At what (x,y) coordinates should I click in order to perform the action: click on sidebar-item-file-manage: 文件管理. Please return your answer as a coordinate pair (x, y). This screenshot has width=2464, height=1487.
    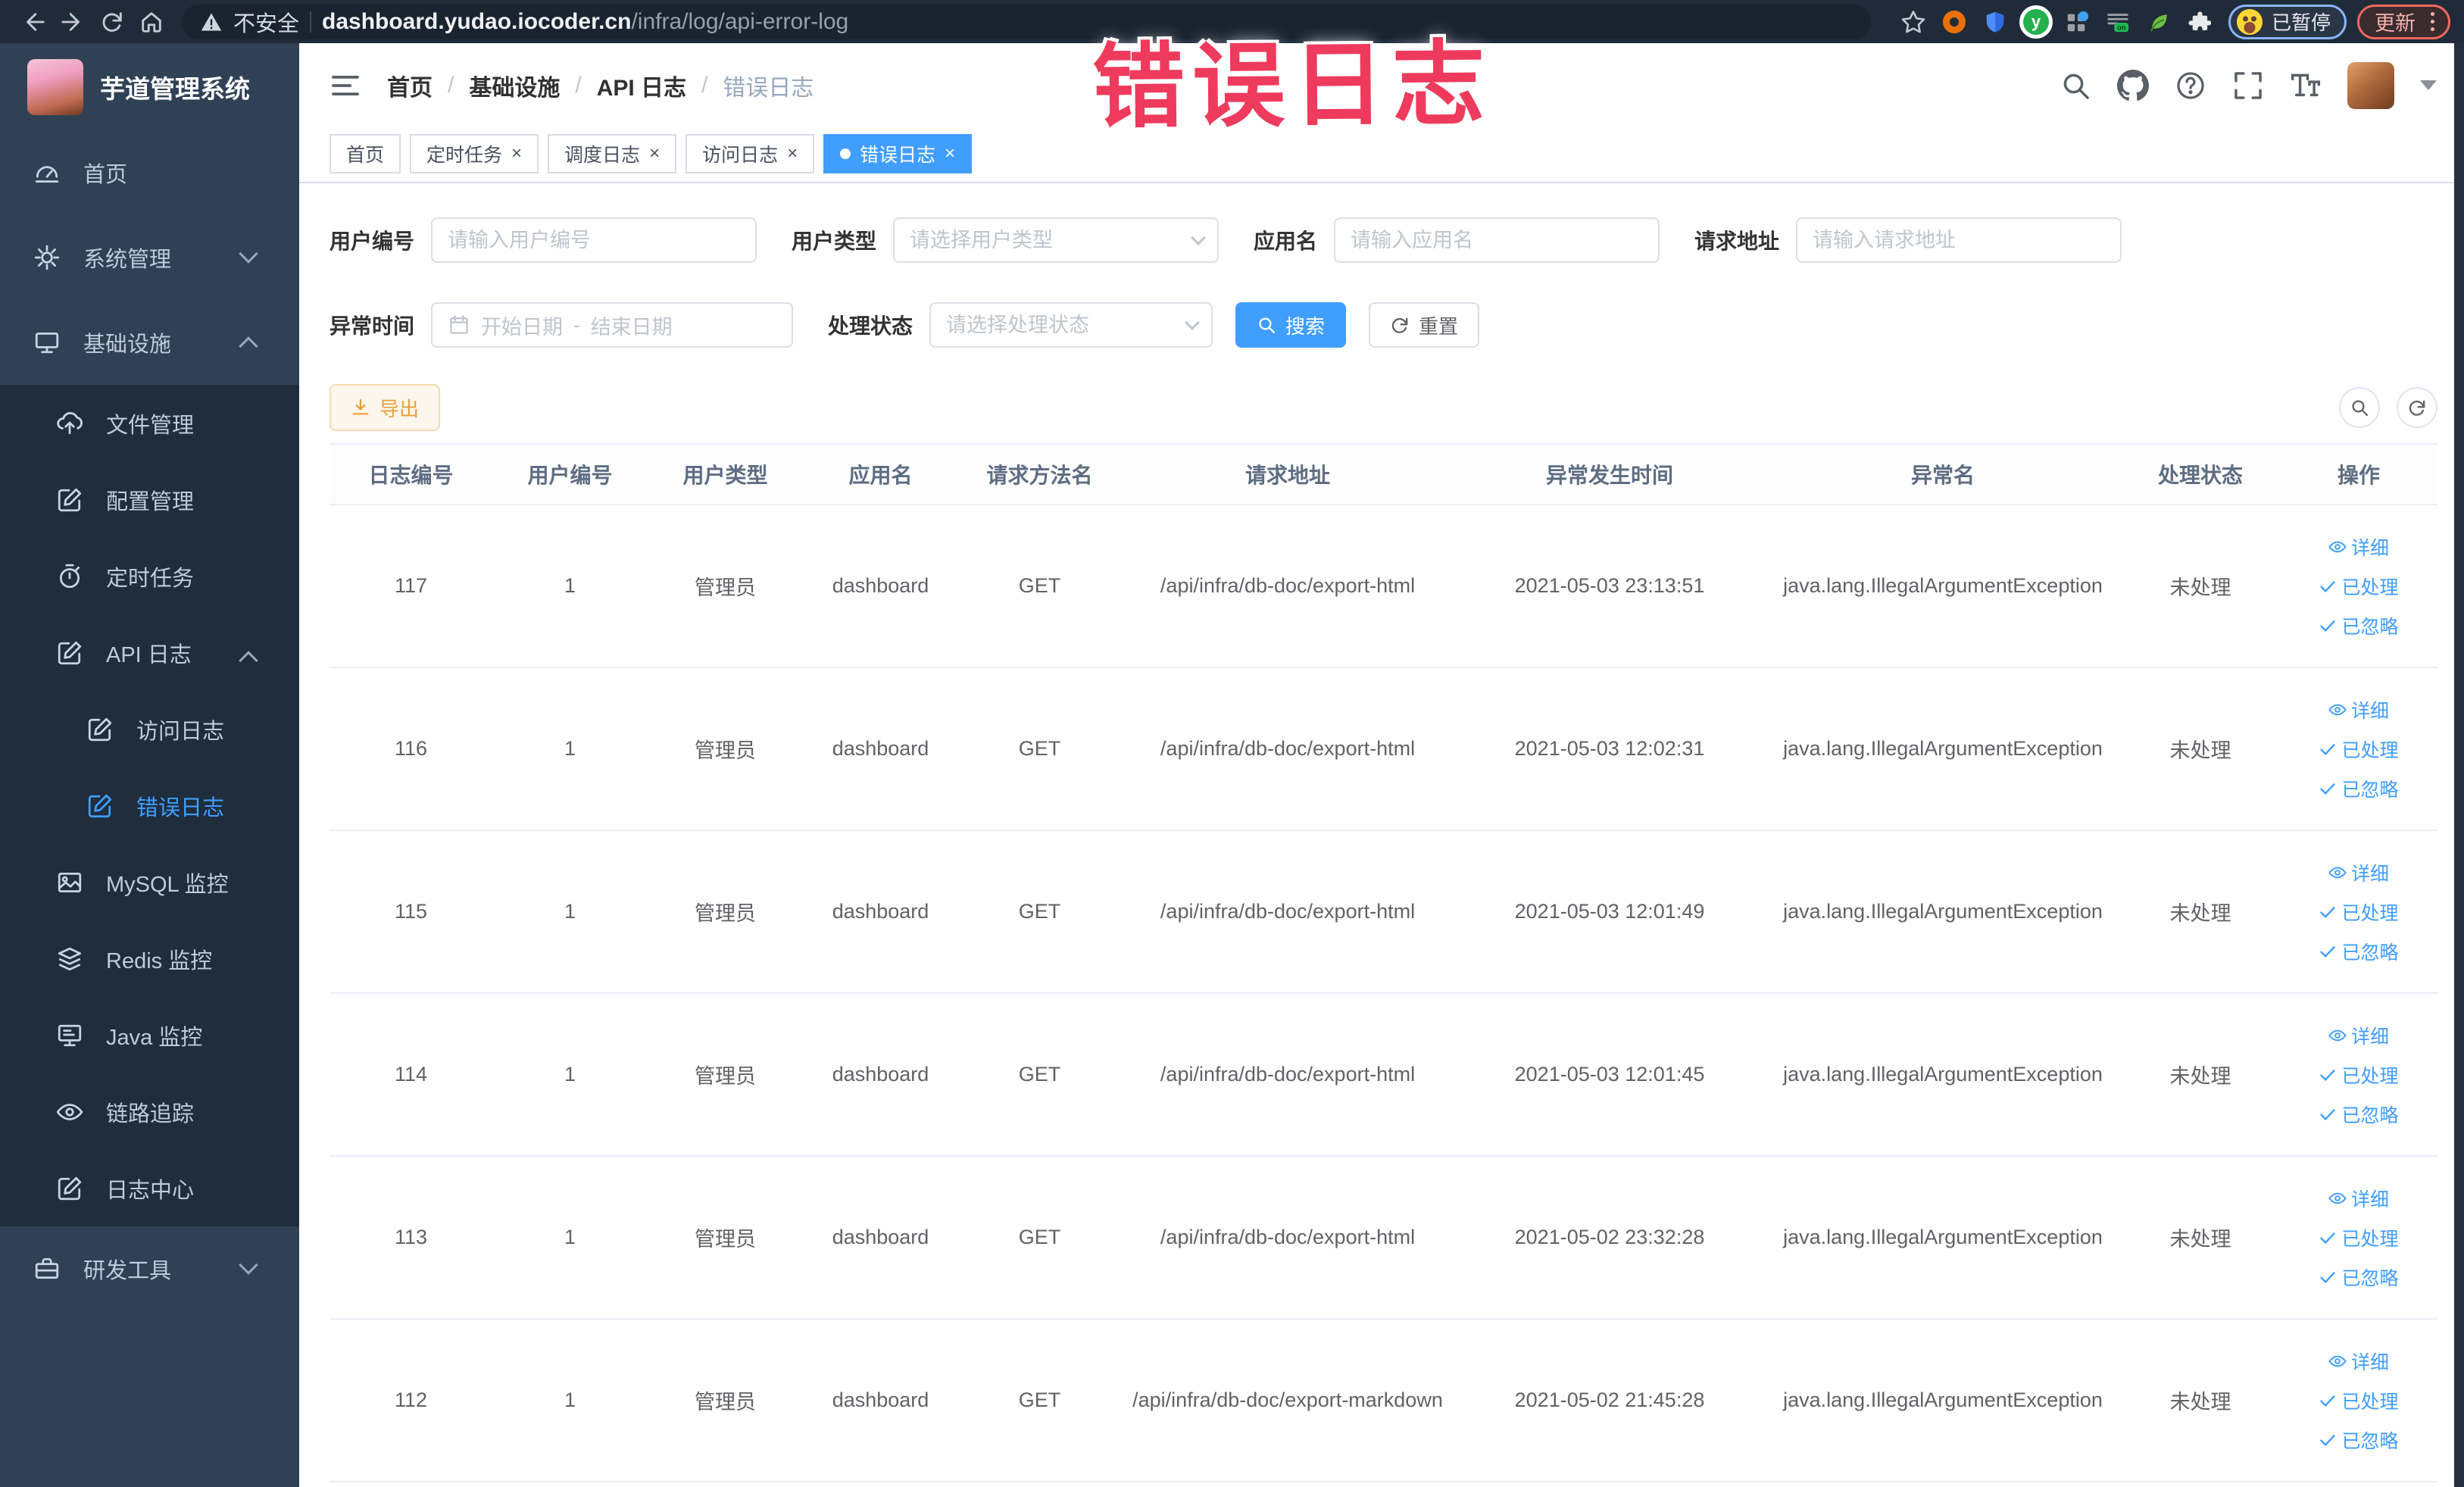
    Looking at the image, I should click on (149, 423).